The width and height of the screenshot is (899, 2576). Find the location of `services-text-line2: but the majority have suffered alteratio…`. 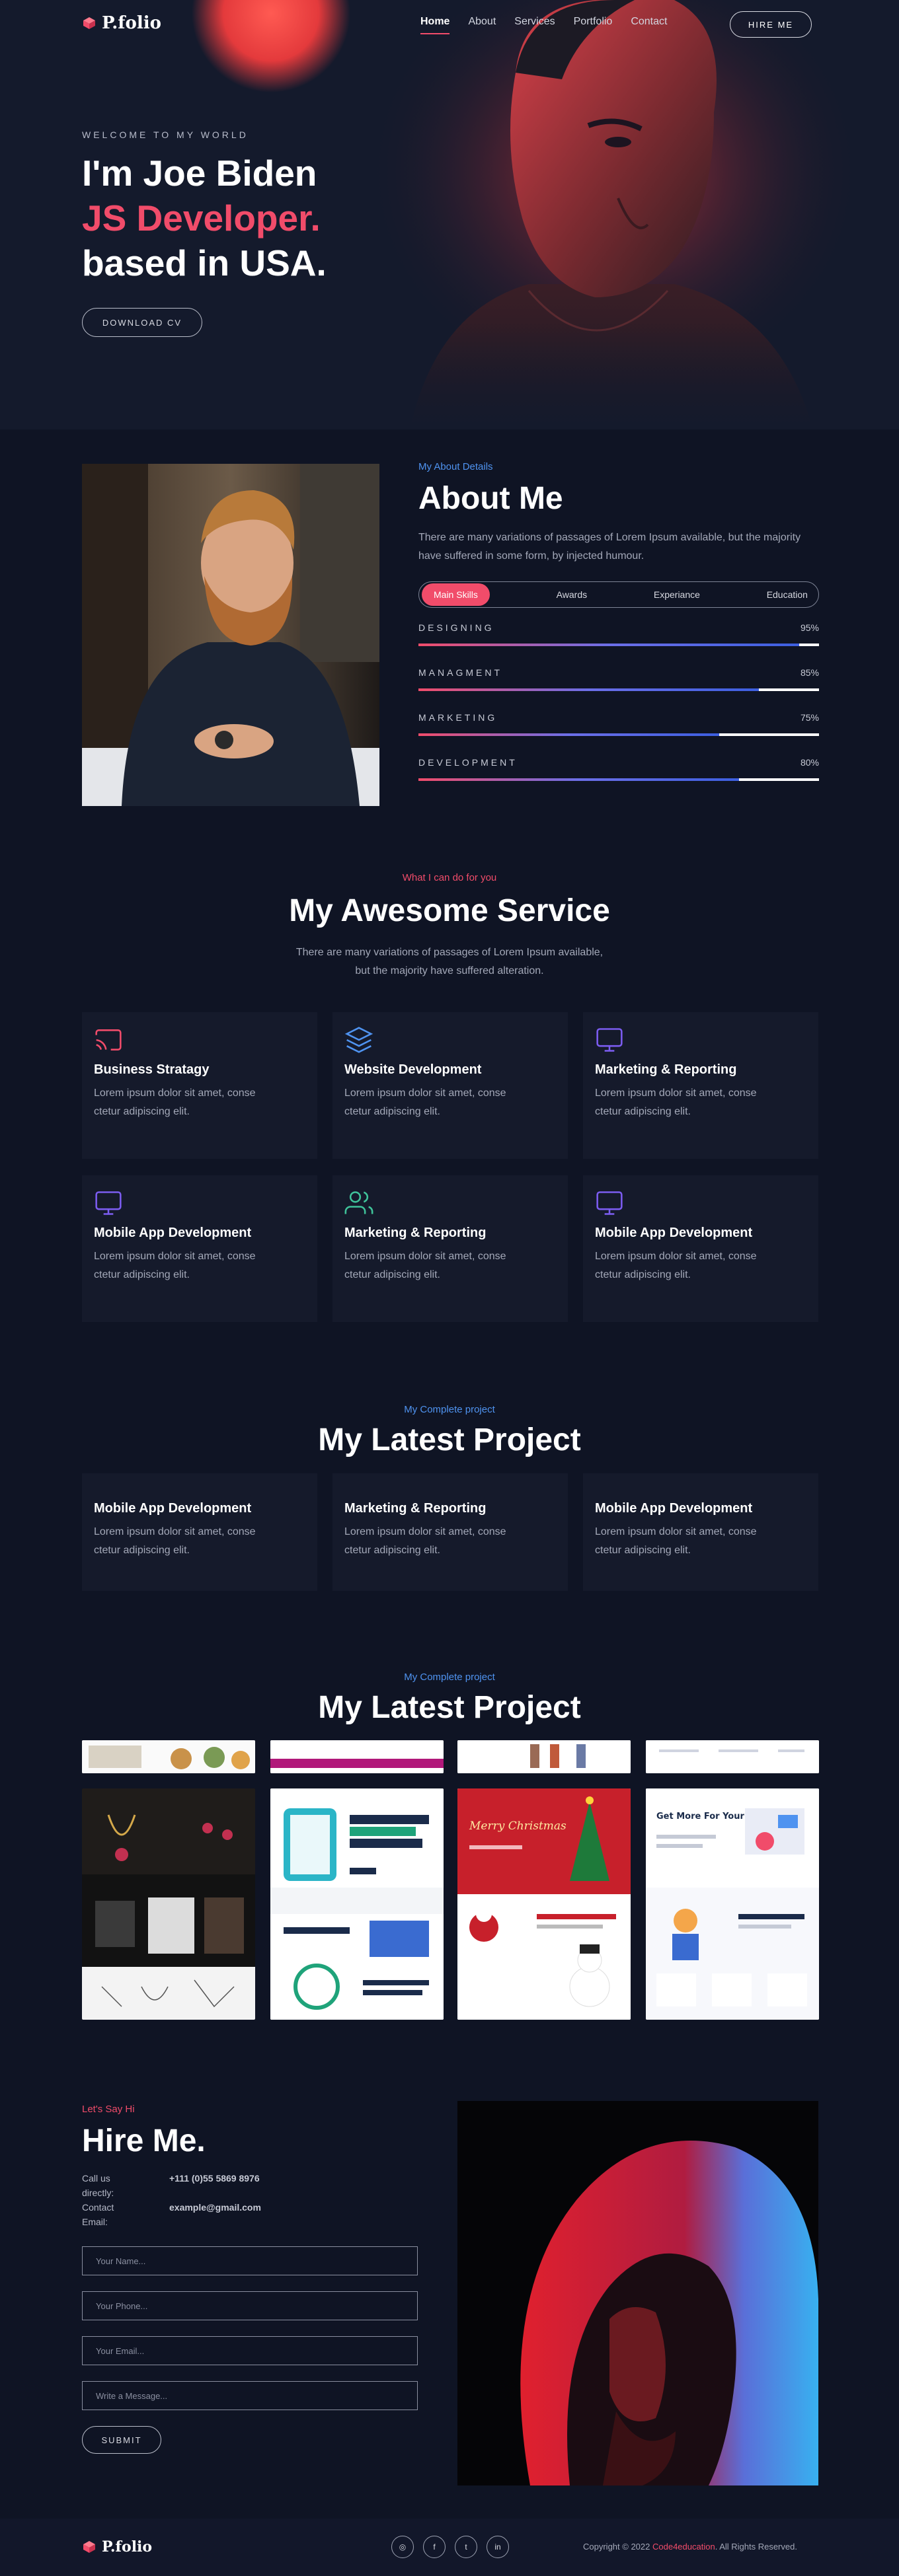

services-text-line2: but the majority have suffered alteratio… is located at coordinates (449, 970).